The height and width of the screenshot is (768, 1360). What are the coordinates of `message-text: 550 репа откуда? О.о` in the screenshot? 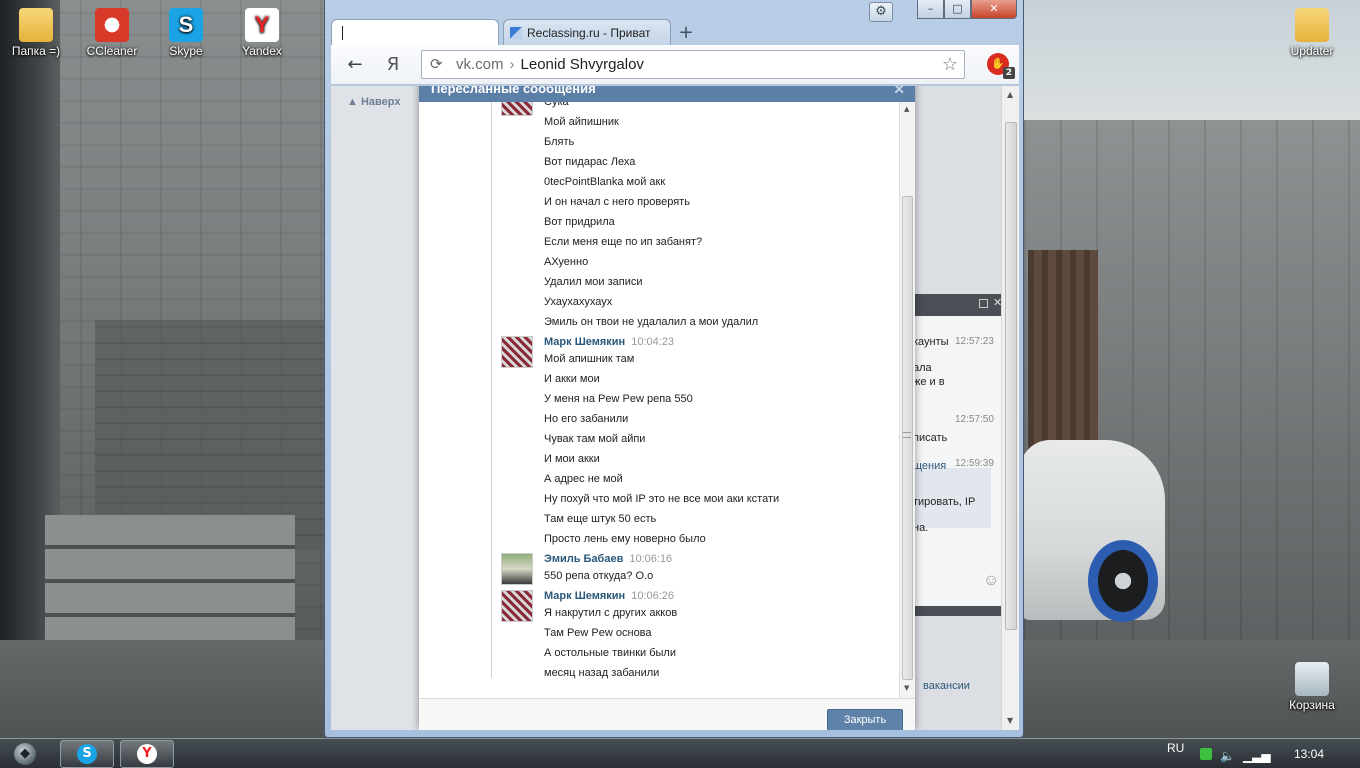 It's located at (599, 576).